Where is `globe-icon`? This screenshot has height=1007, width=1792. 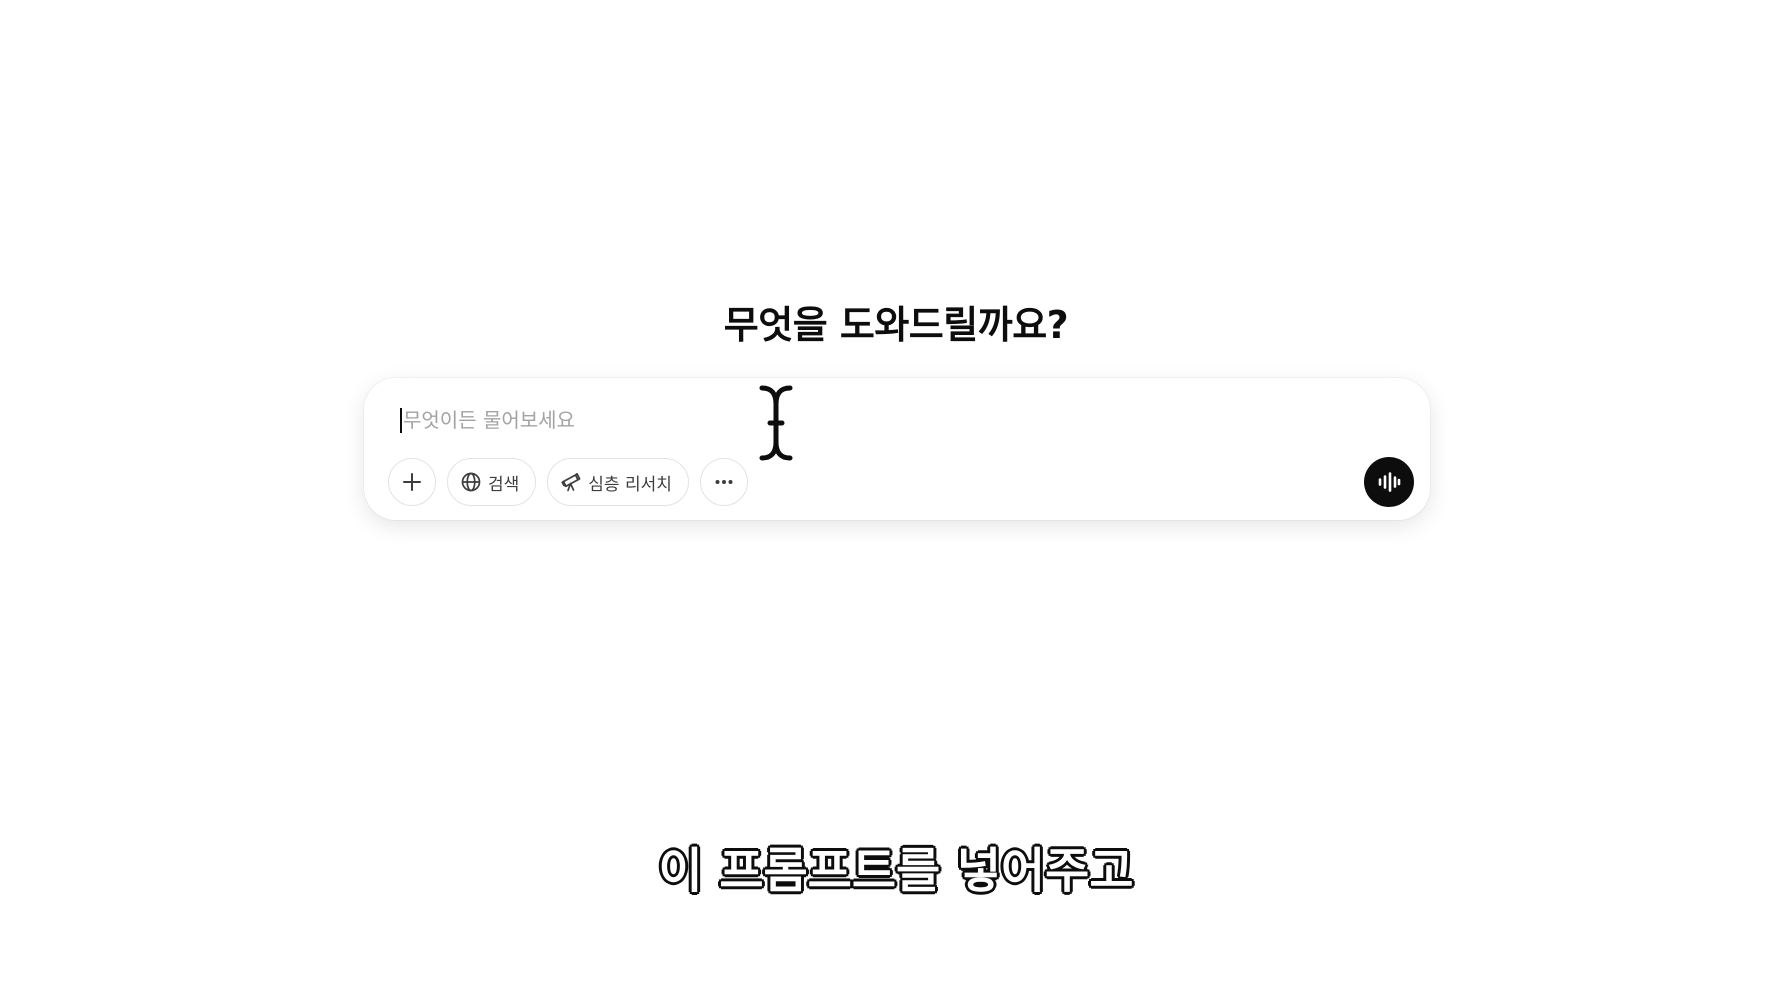 globe-icon is located at coordinates (471, 482).